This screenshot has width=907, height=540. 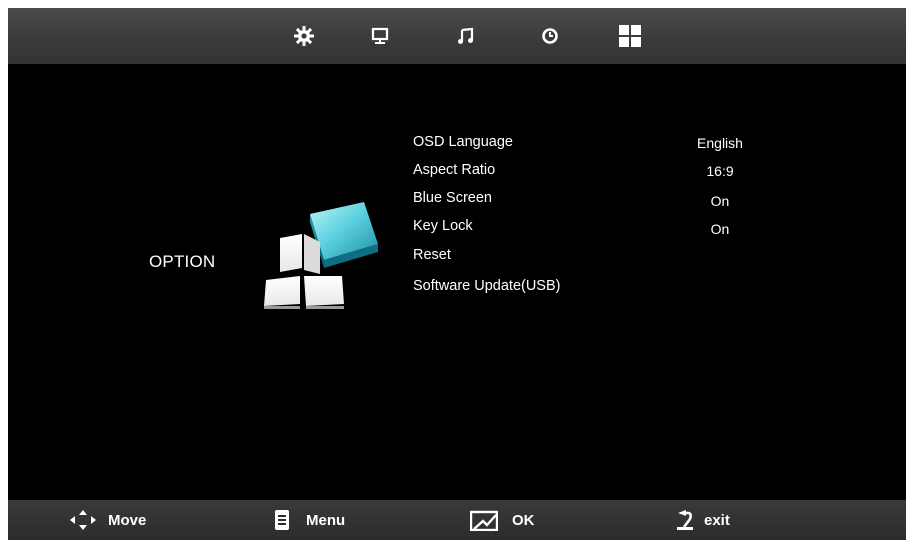 What do you see at coordinates (83, 520) in the screenshot?
I see `arrows-move-icon` at bounding box center [83, 520].